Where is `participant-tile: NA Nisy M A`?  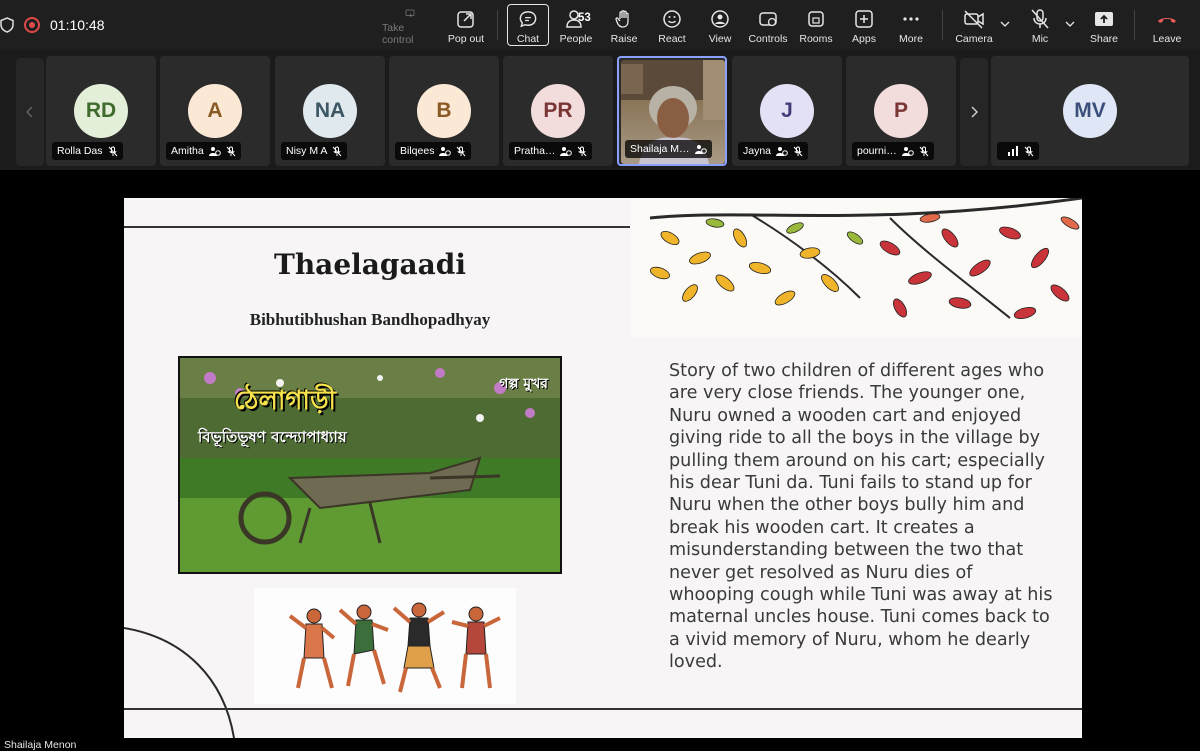 participant-tile: NA Nisy M A is located at coordinates (330, 111).